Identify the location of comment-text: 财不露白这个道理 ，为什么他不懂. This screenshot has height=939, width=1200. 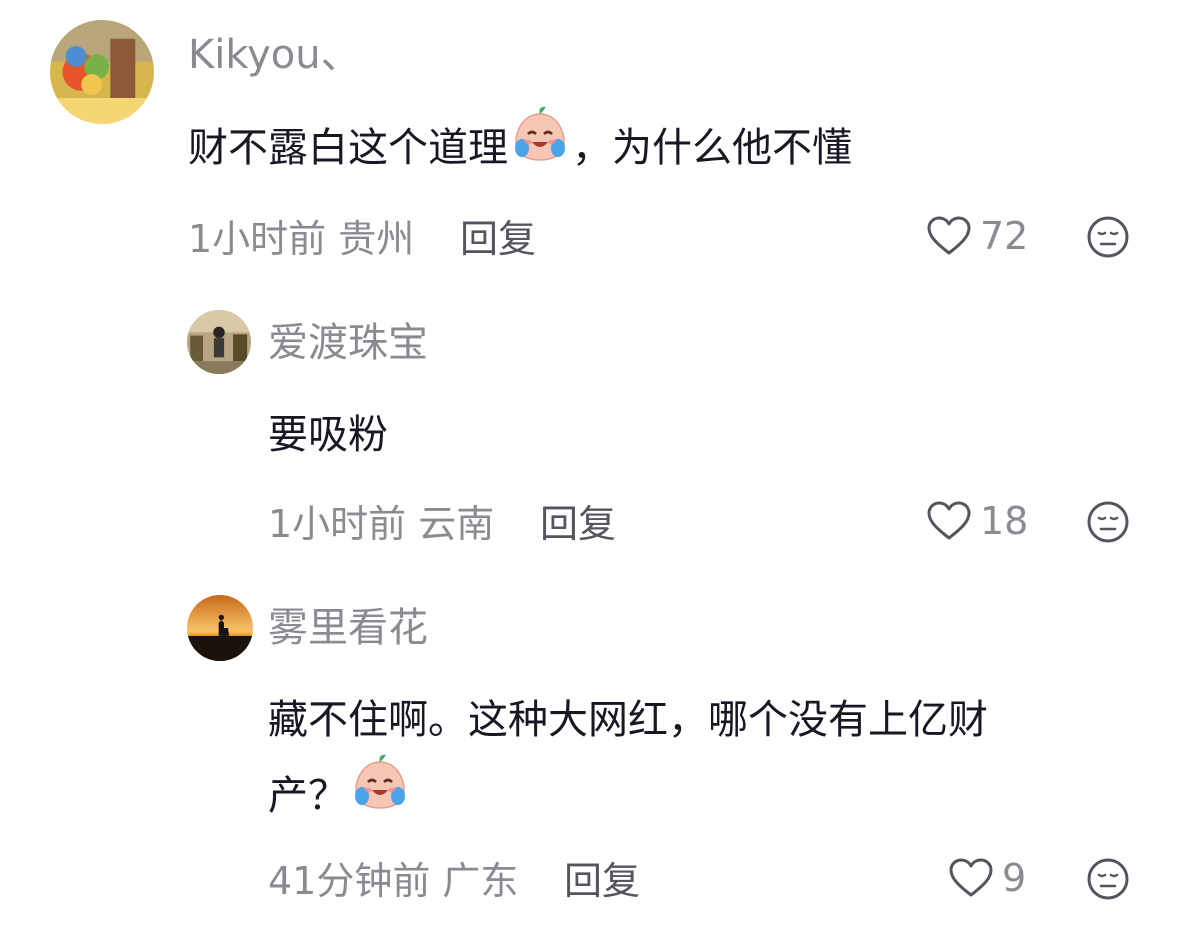
(520, 147).